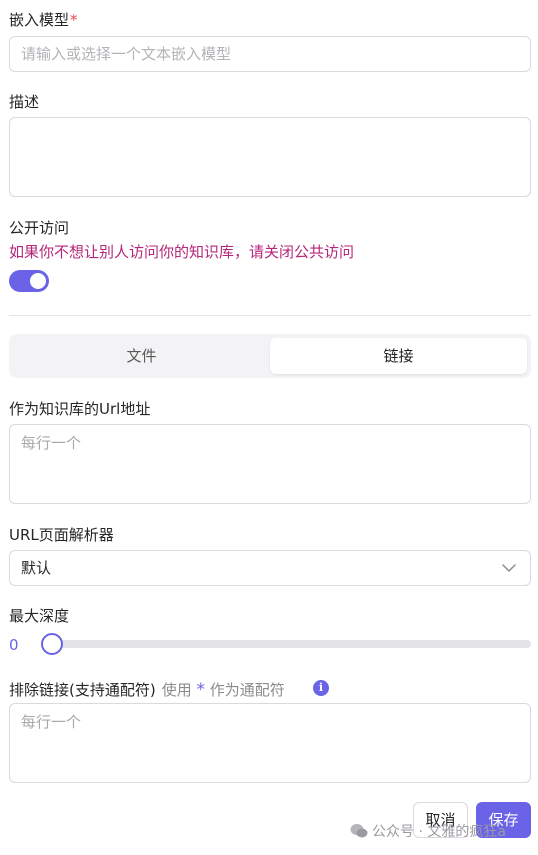 The image size is (538, 855). I want to click on exclude-links-hint: 使用 * 作为通配符, so click(223, 690).